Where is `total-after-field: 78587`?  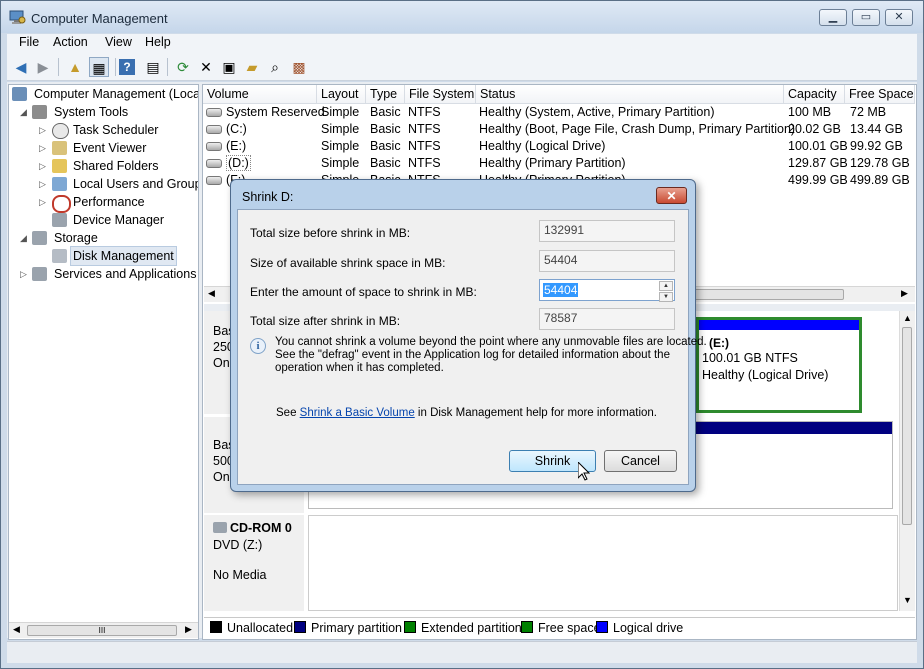 total-after-field: 78587 is located at coordinates (607, 319).